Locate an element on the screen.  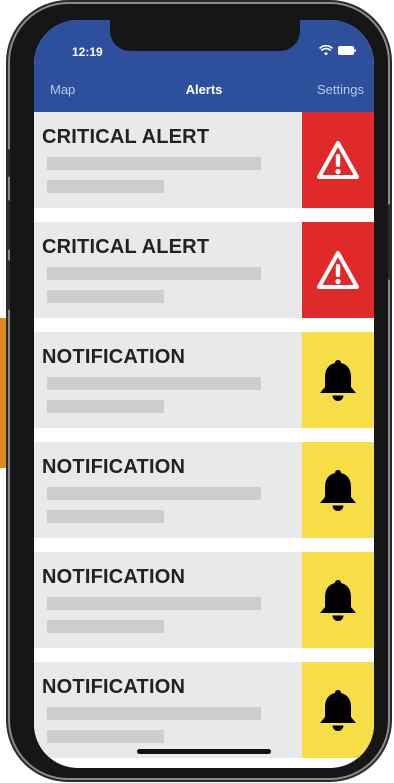
app-header: 12:19 Map Alerts Settings is located at coordinates (204, 66).